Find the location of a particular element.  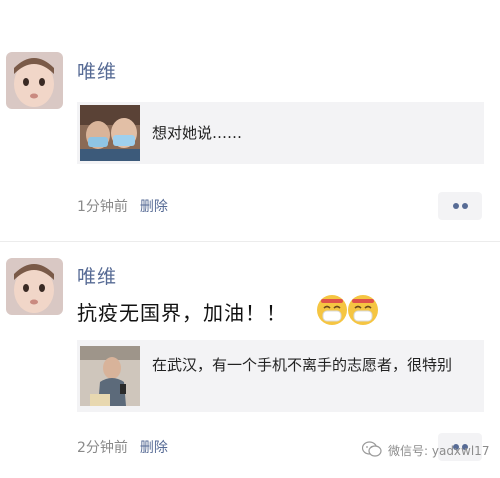

watermark: 微信号: yadxwl17 is located at coordinates (425, 450).